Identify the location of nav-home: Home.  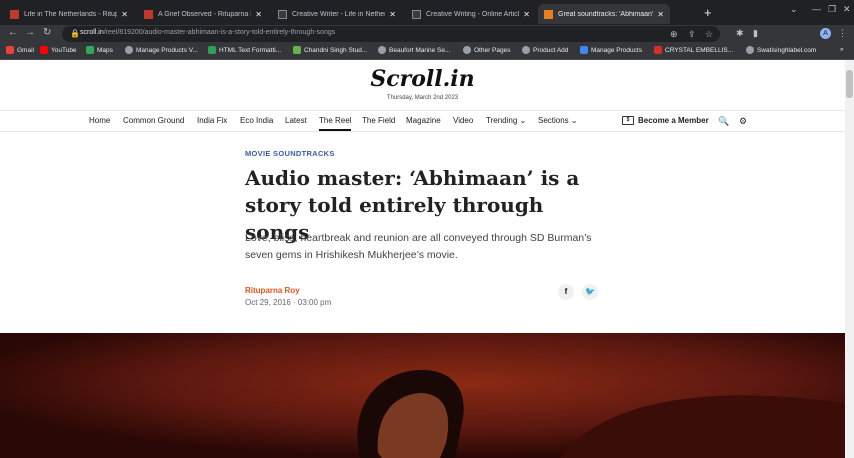
(99, 120).